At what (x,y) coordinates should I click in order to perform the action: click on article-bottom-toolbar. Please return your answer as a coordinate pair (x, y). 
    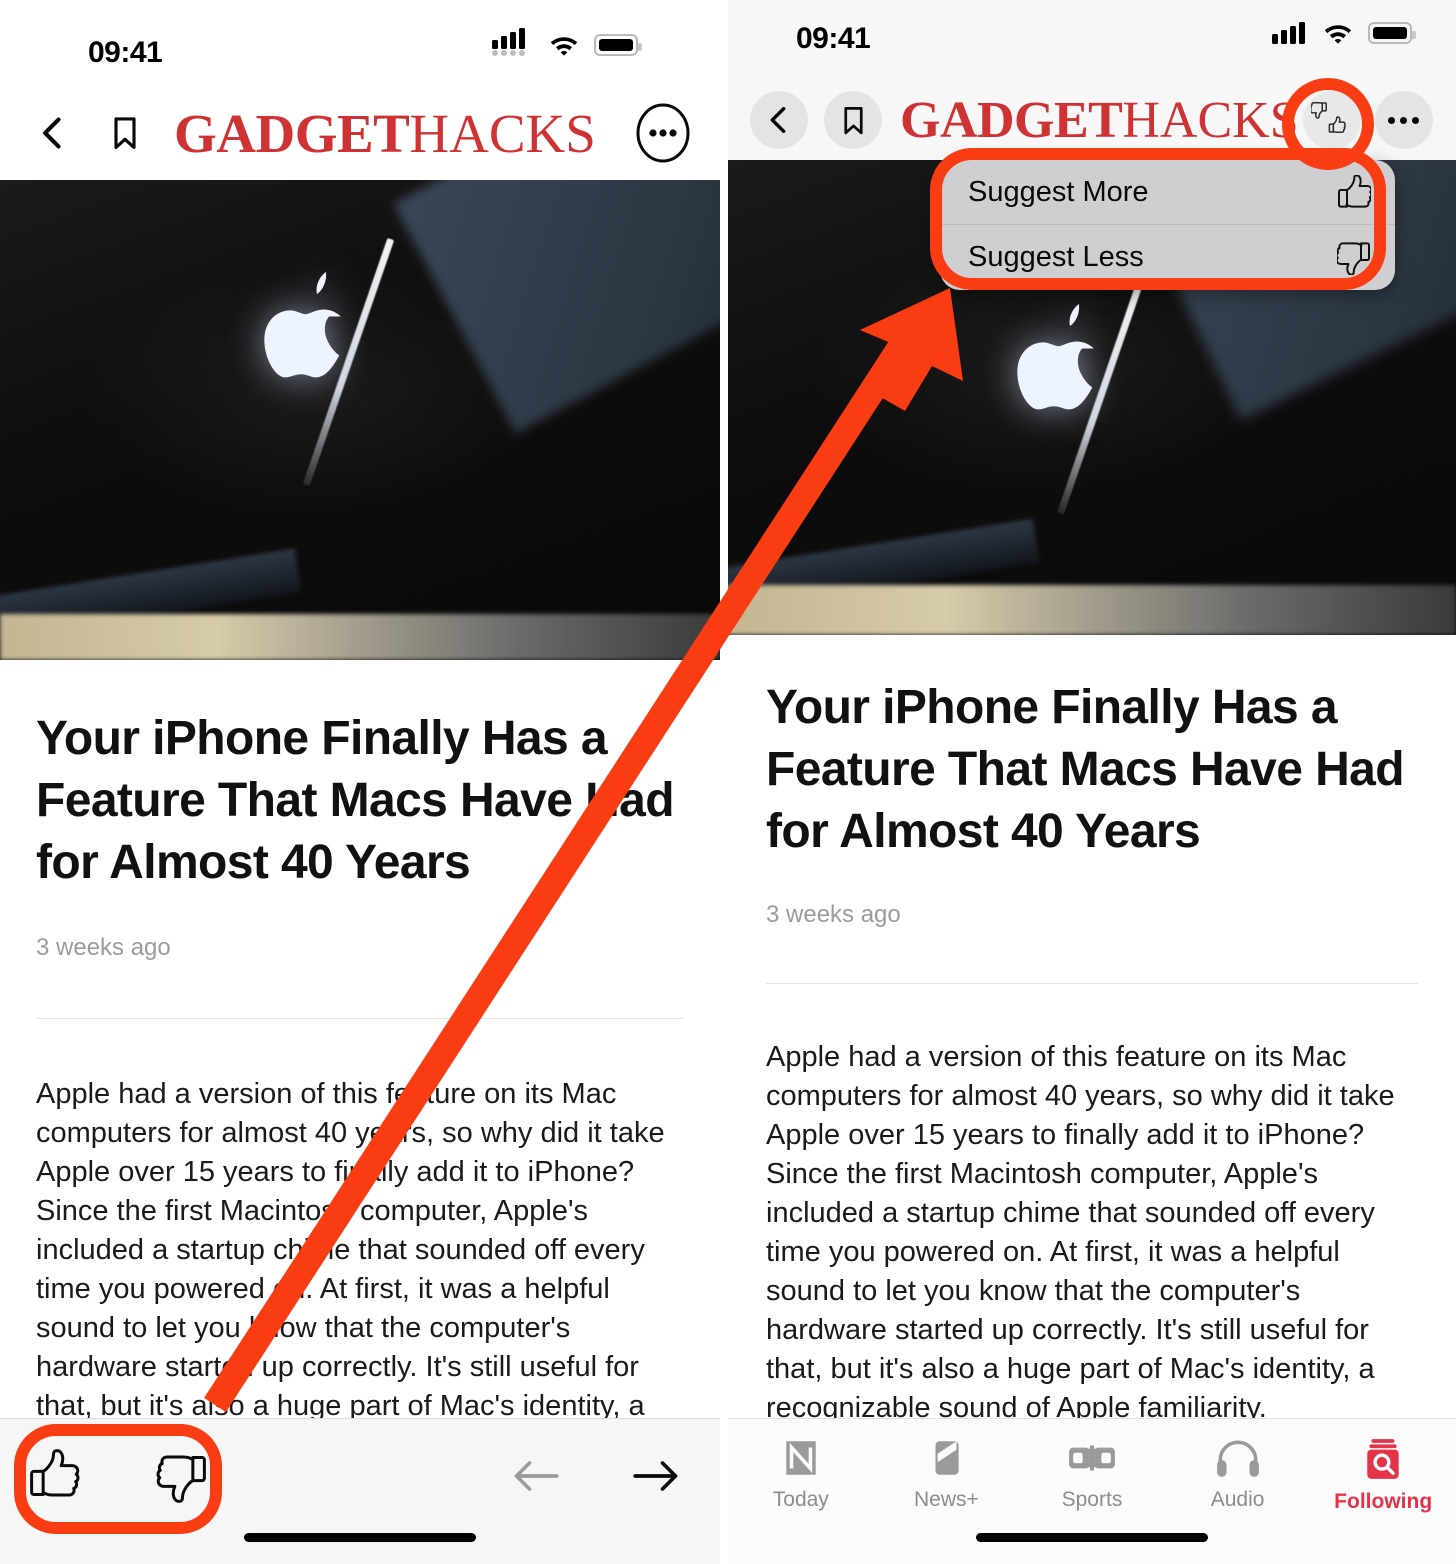
    Looking at the image, I should click on (360, 1491).